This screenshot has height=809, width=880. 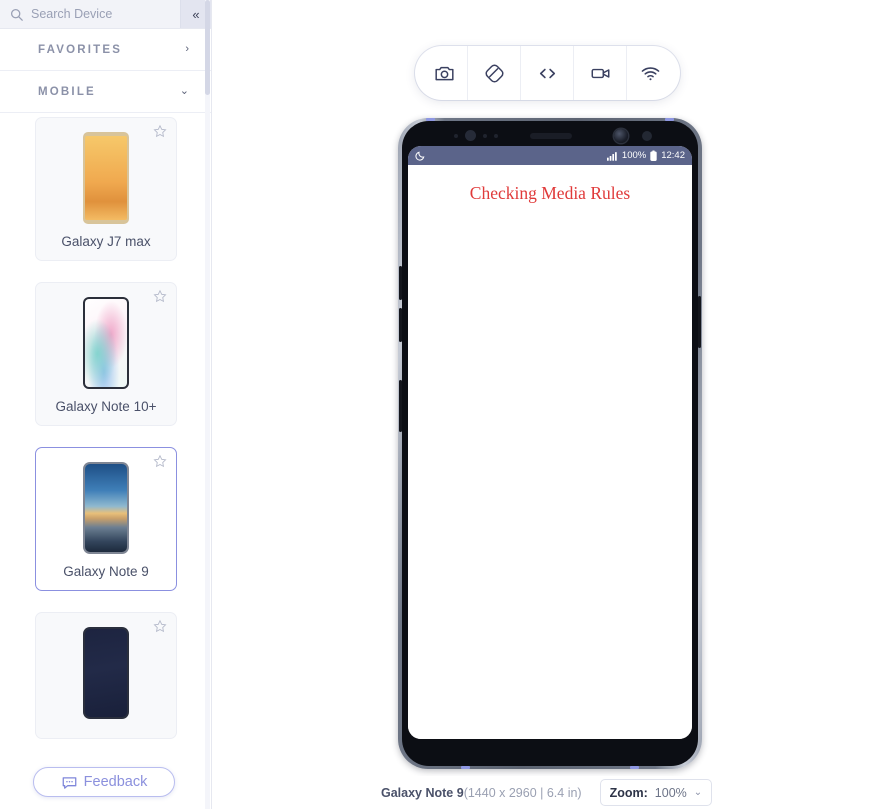 I want to click on search-box, so click(x=90, y=14).